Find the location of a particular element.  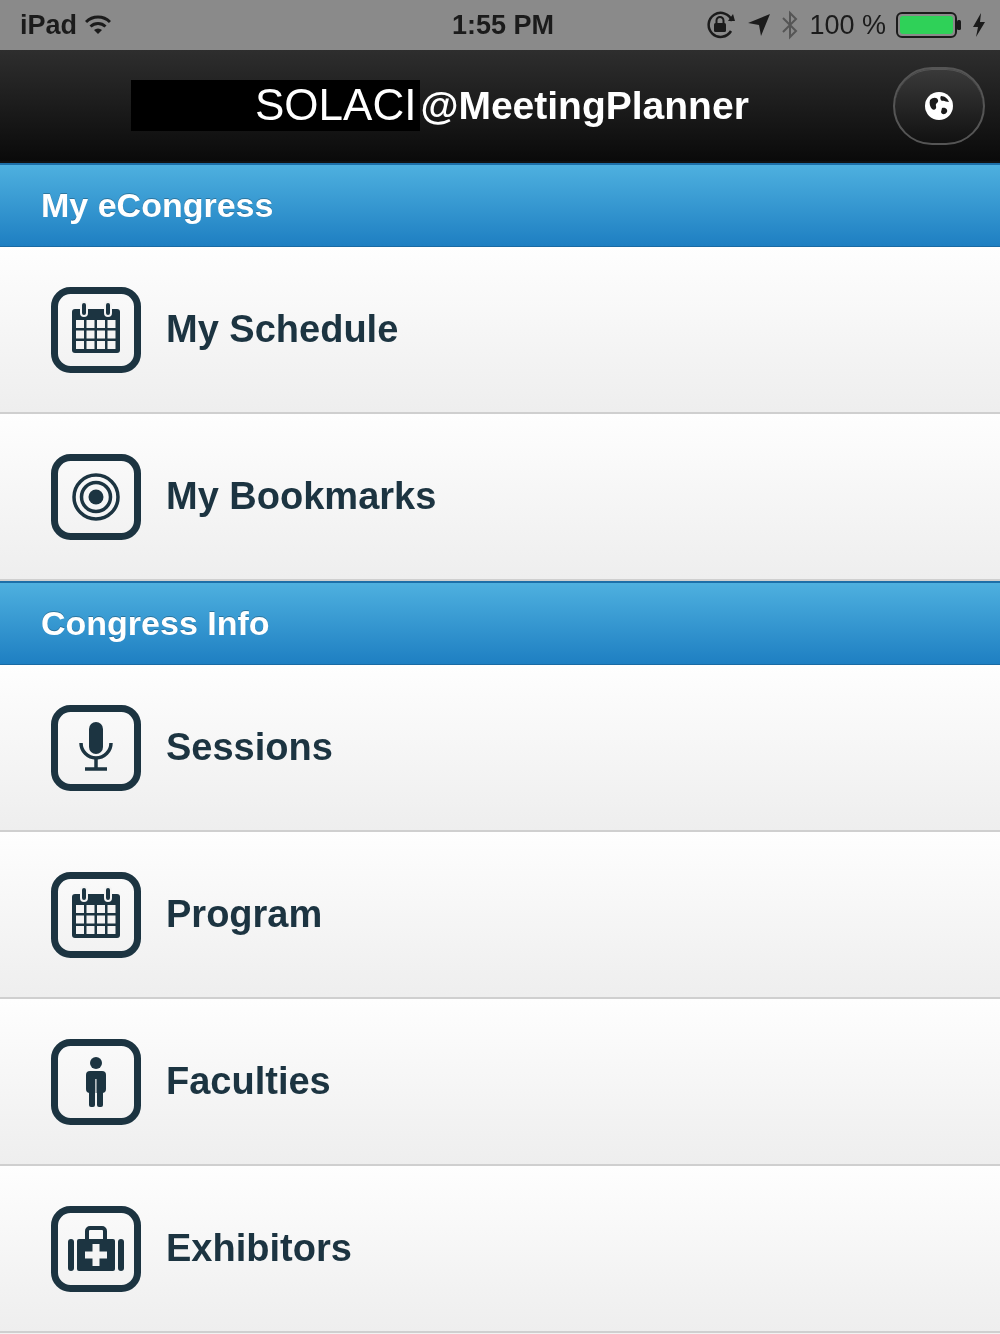

app-name-highlight: SOLACI is located at coordinates (276, 105).